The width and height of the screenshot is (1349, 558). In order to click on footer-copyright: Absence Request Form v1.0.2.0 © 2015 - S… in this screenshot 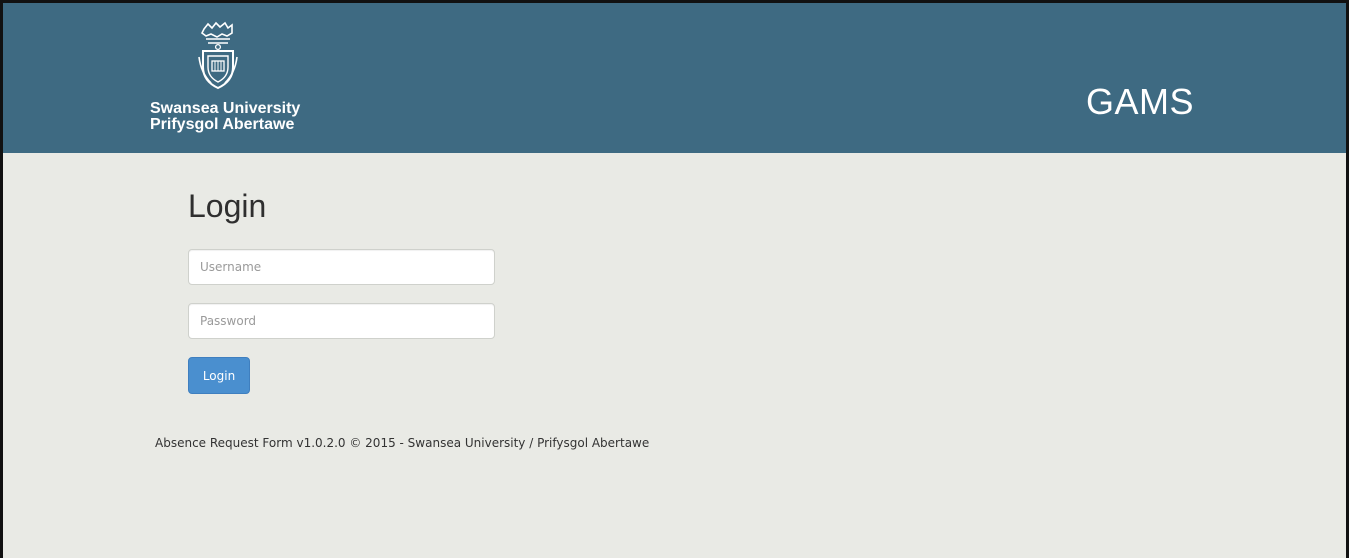, I will do `click(402, 443)`.